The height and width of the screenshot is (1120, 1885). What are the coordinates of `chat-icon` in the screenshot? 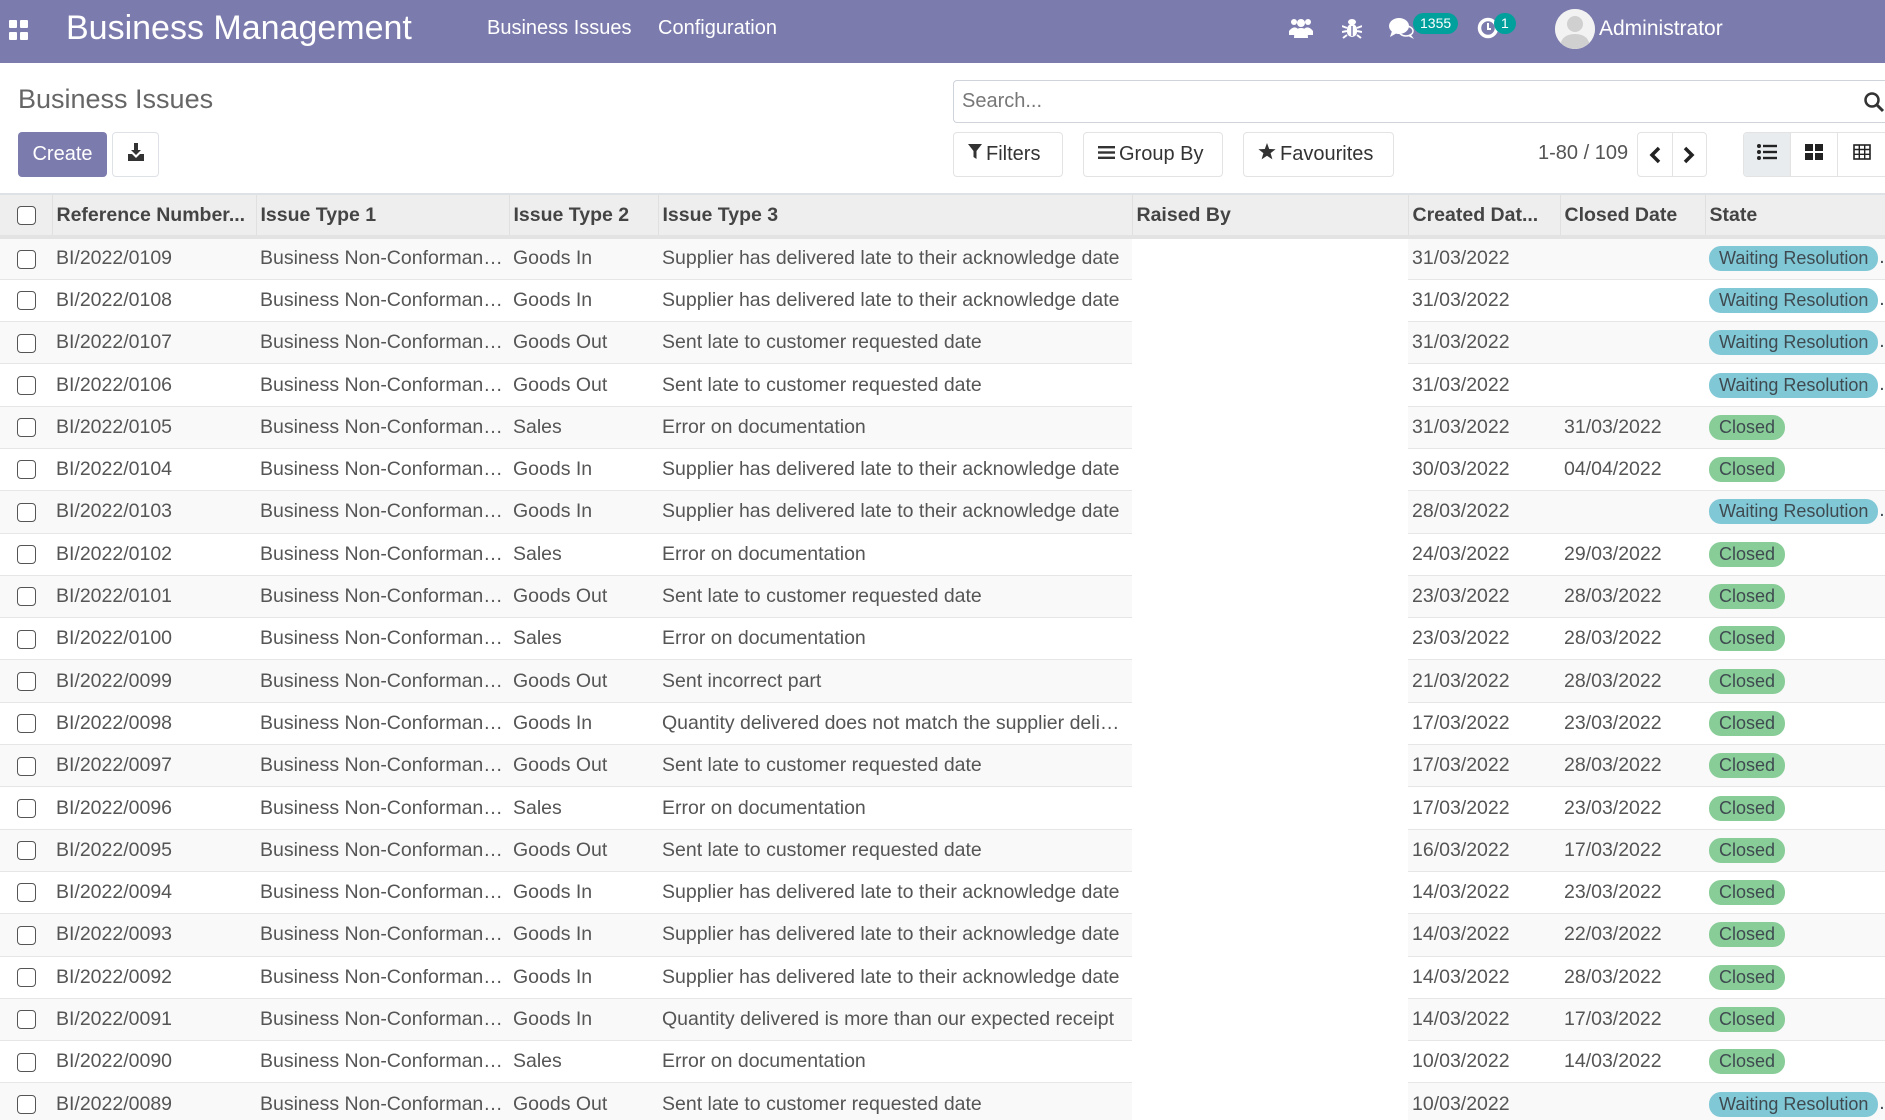 It's located at (1402, 31).